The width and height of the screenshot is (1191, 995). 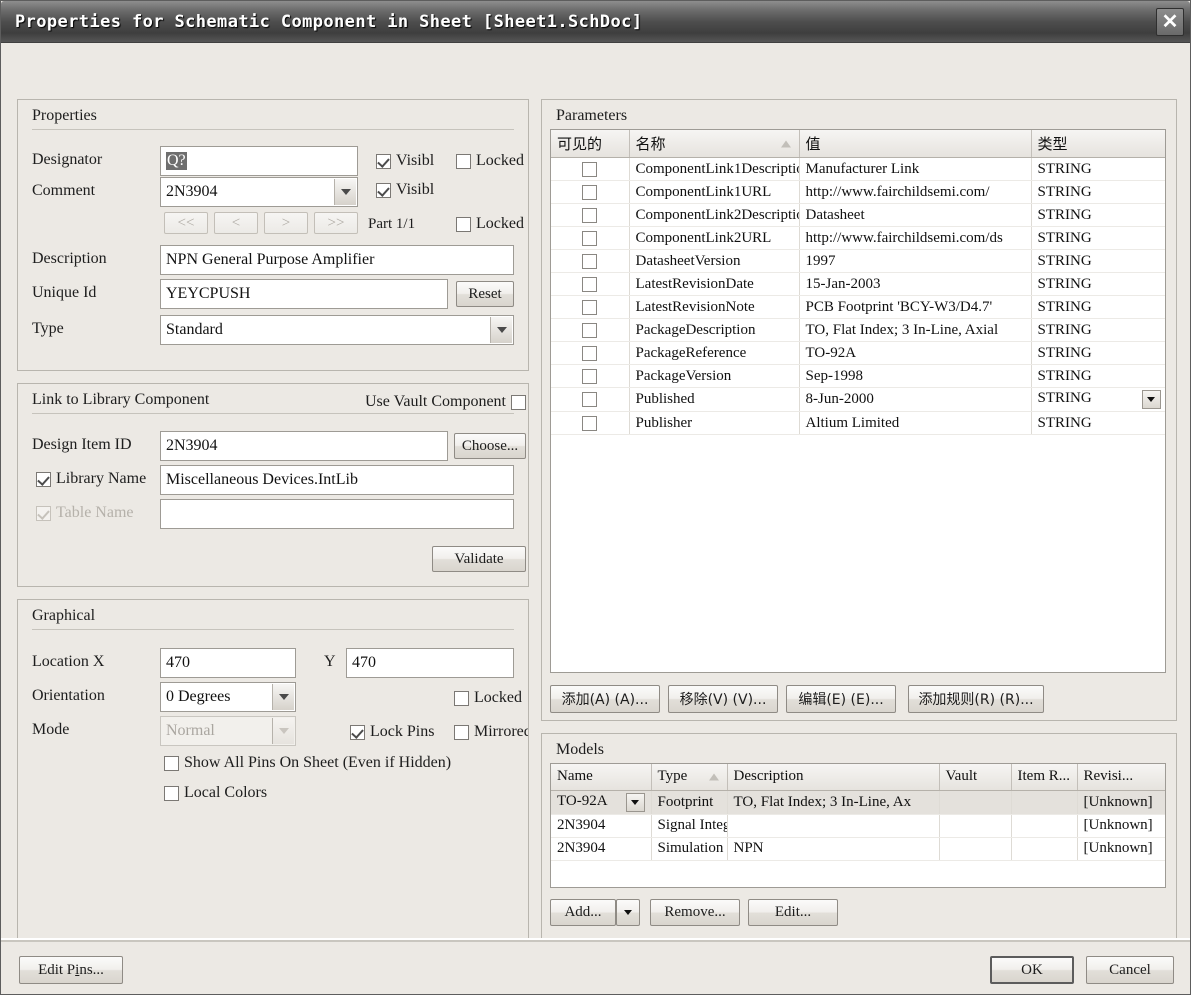 What do you see at coordinates (858, 376) in the screenshot?
I see `table-row: PackageVersion Sep-1998 STRING` at bounding box center [858, 376].